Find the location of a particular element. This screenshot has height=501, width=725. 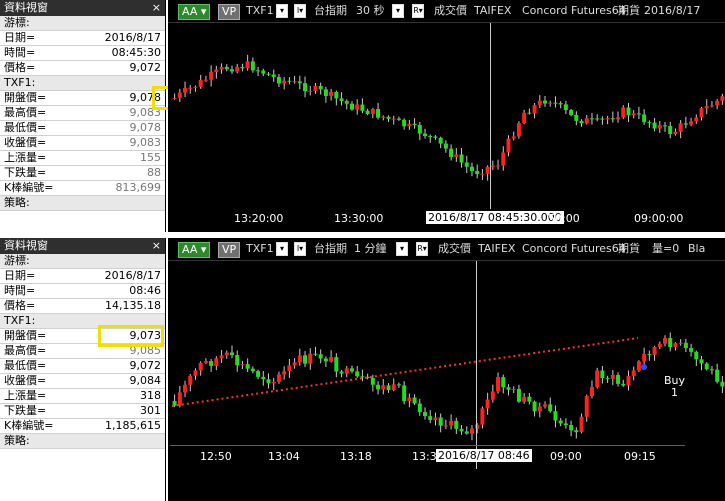

stat-value: 9,072 is located at coordinates (145, 365).